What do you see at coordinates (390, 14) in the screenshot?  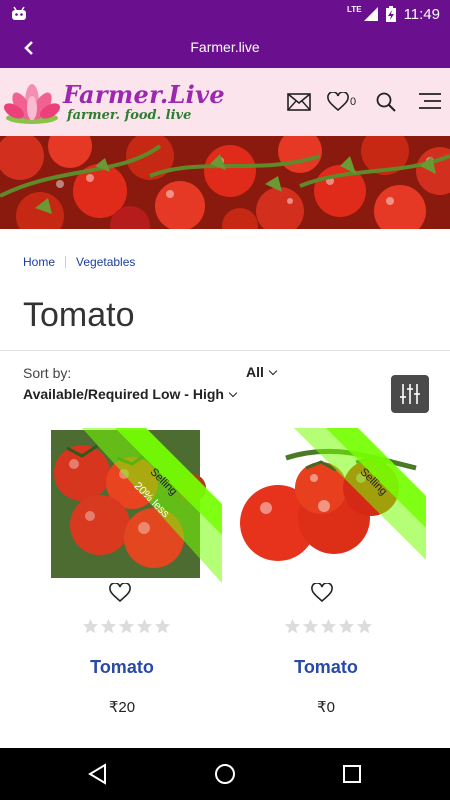 I see `battery-charging-icon` at bounding box center [390, 14].